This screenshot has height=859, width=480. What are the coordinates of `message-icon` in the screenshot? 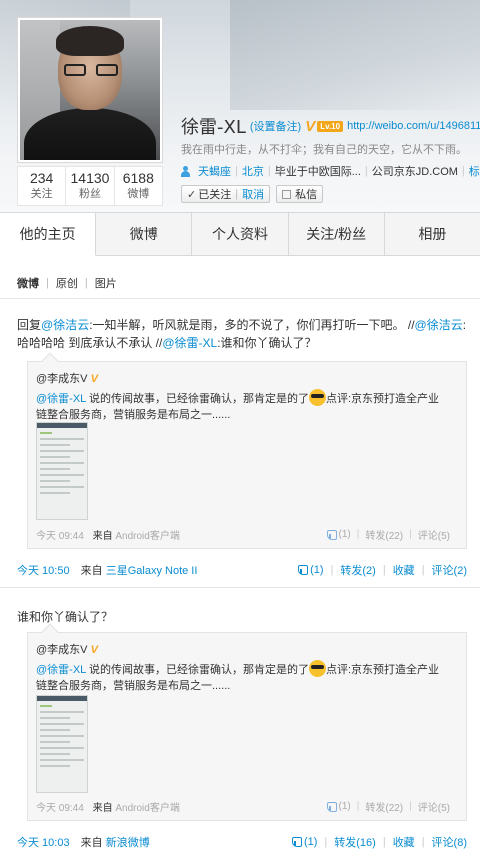 It's located at (287, 194).